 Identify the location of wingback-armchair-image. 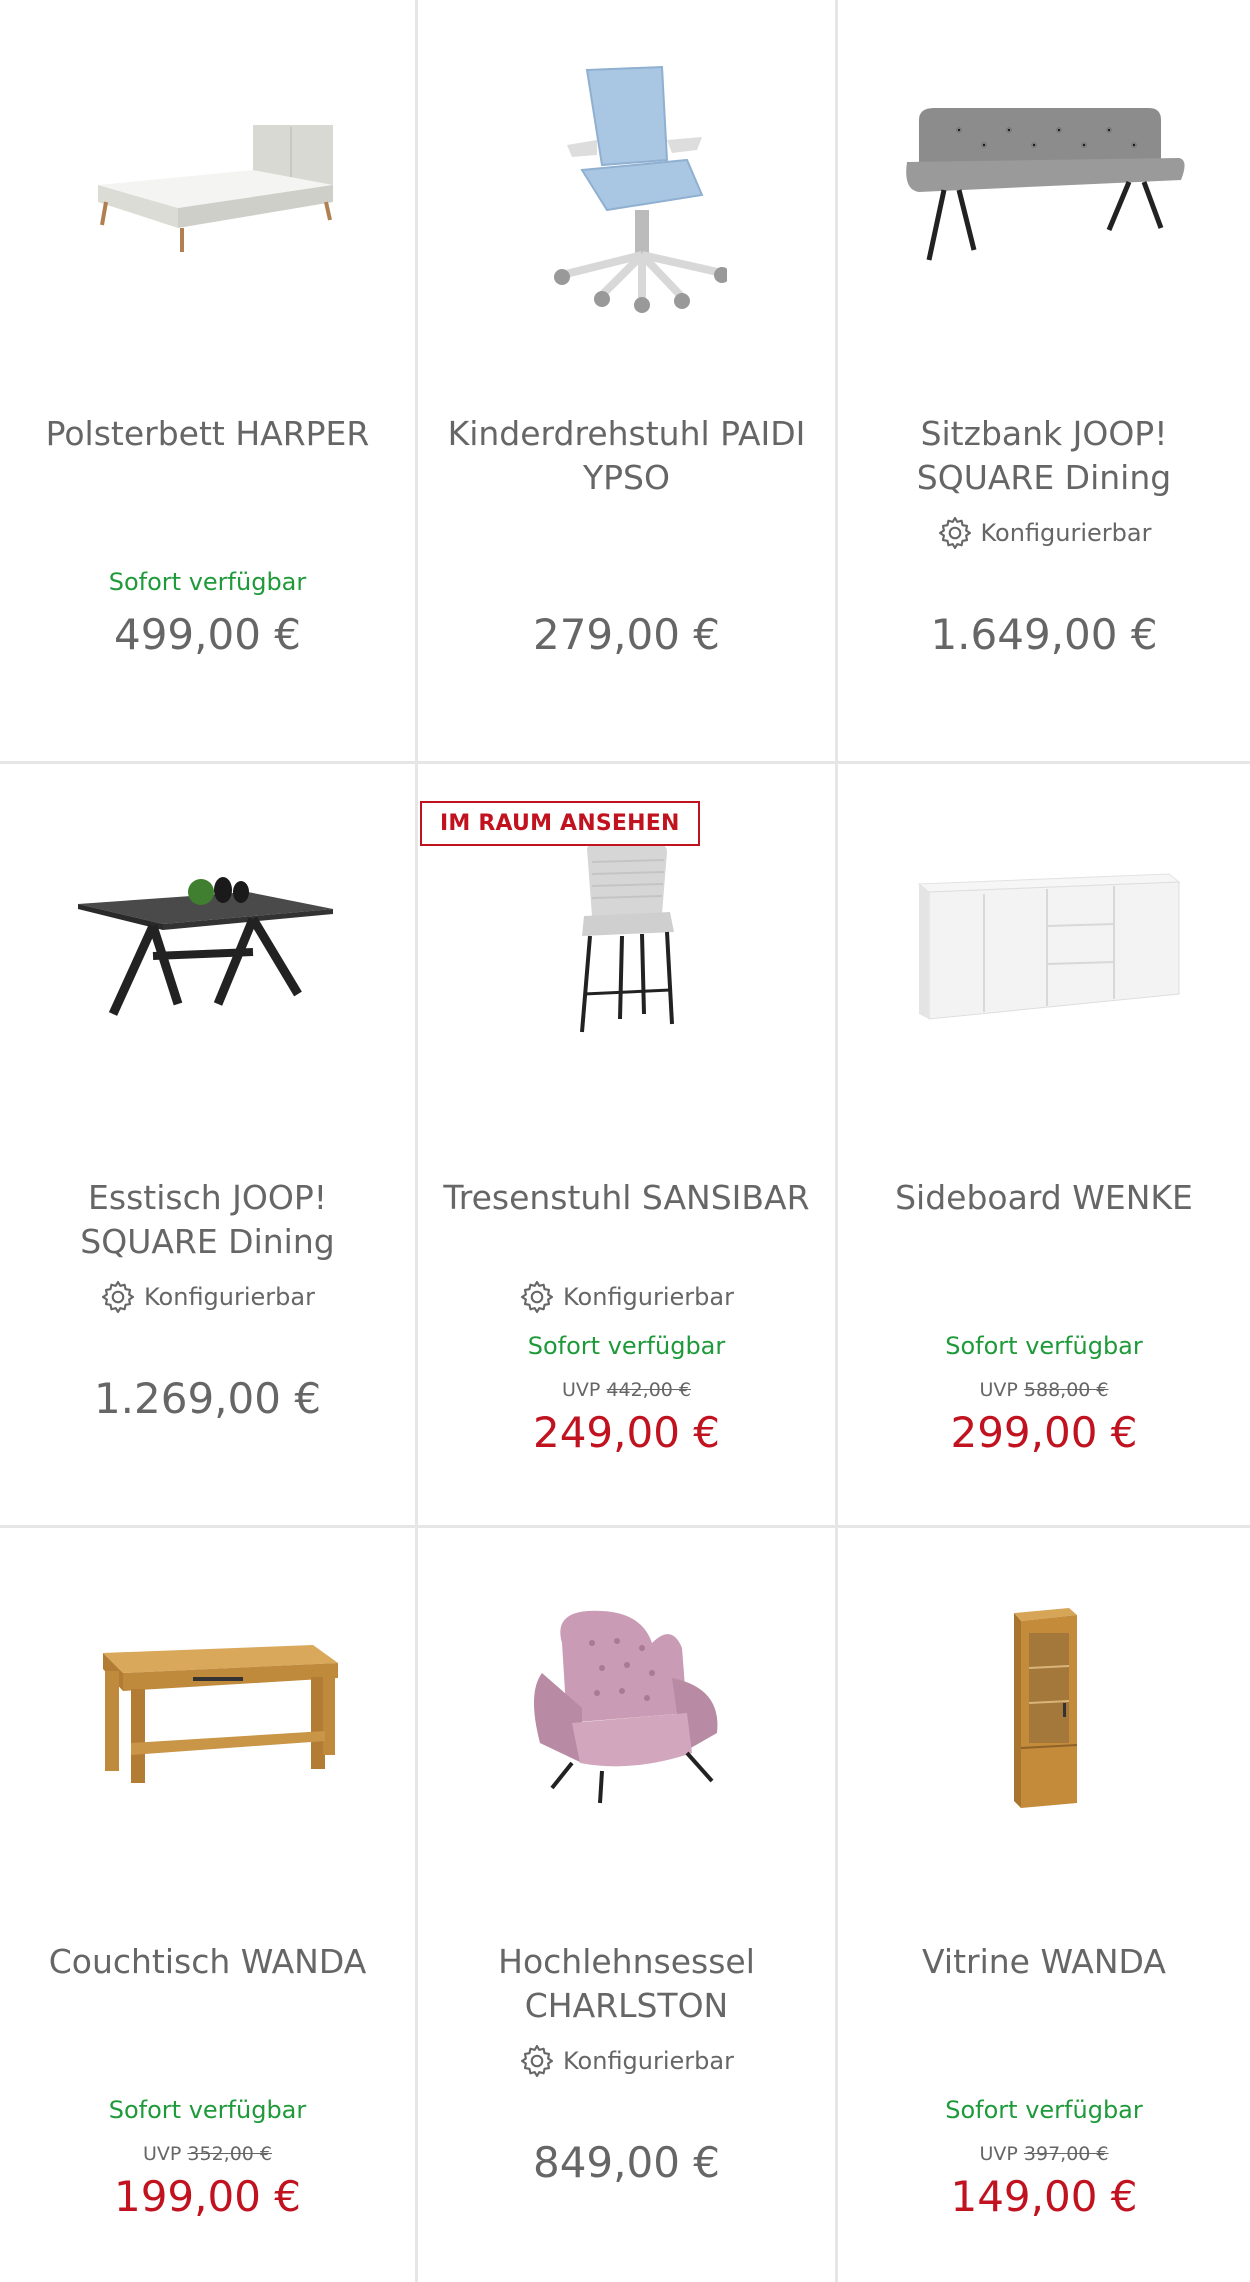
(626, 1708).